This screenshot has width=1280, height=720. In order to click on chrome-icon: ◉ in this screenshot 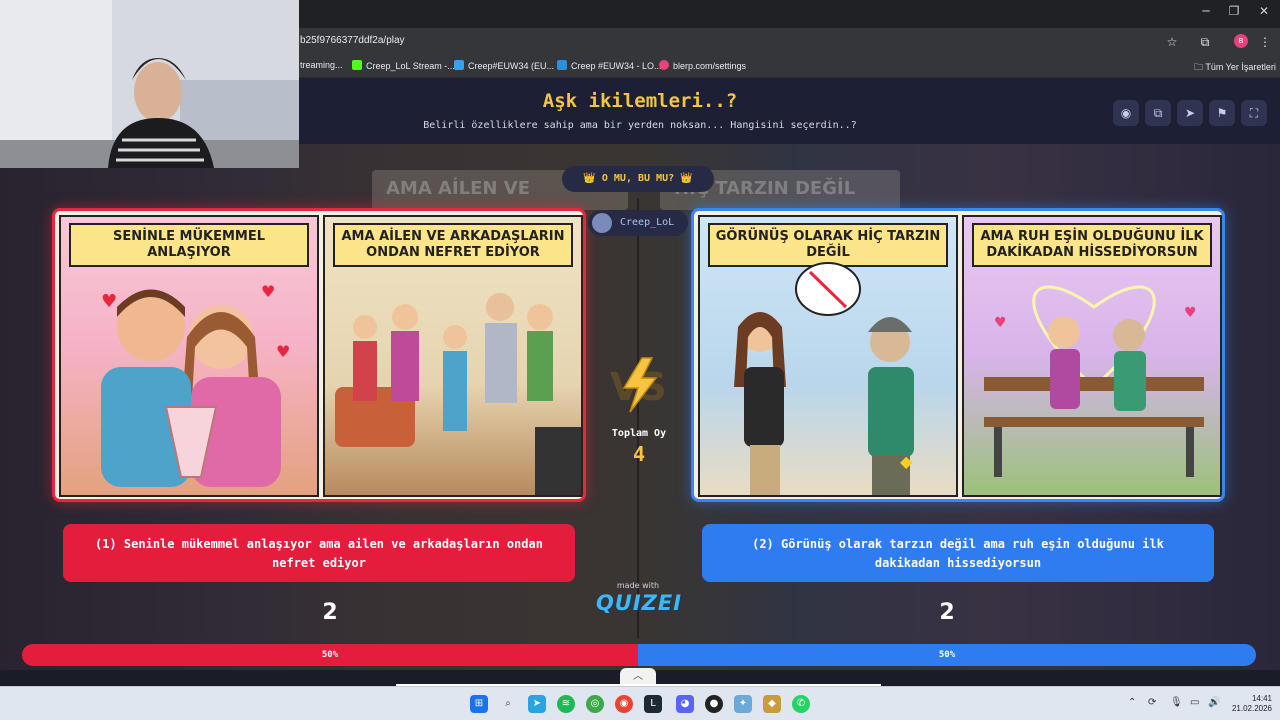, I will do `click(624, 704)`.